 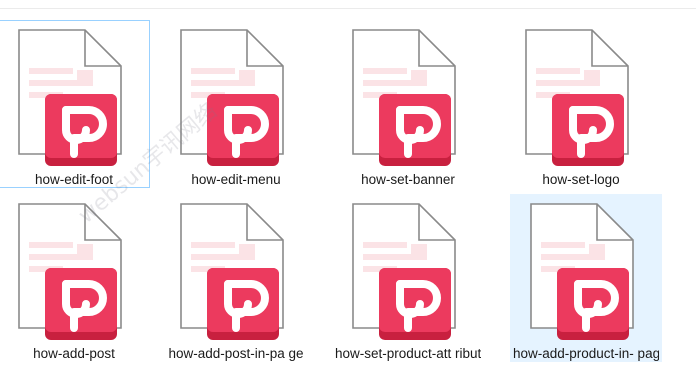 I want to click on file-item: how-edit-menu, so click(x=236, y=104).